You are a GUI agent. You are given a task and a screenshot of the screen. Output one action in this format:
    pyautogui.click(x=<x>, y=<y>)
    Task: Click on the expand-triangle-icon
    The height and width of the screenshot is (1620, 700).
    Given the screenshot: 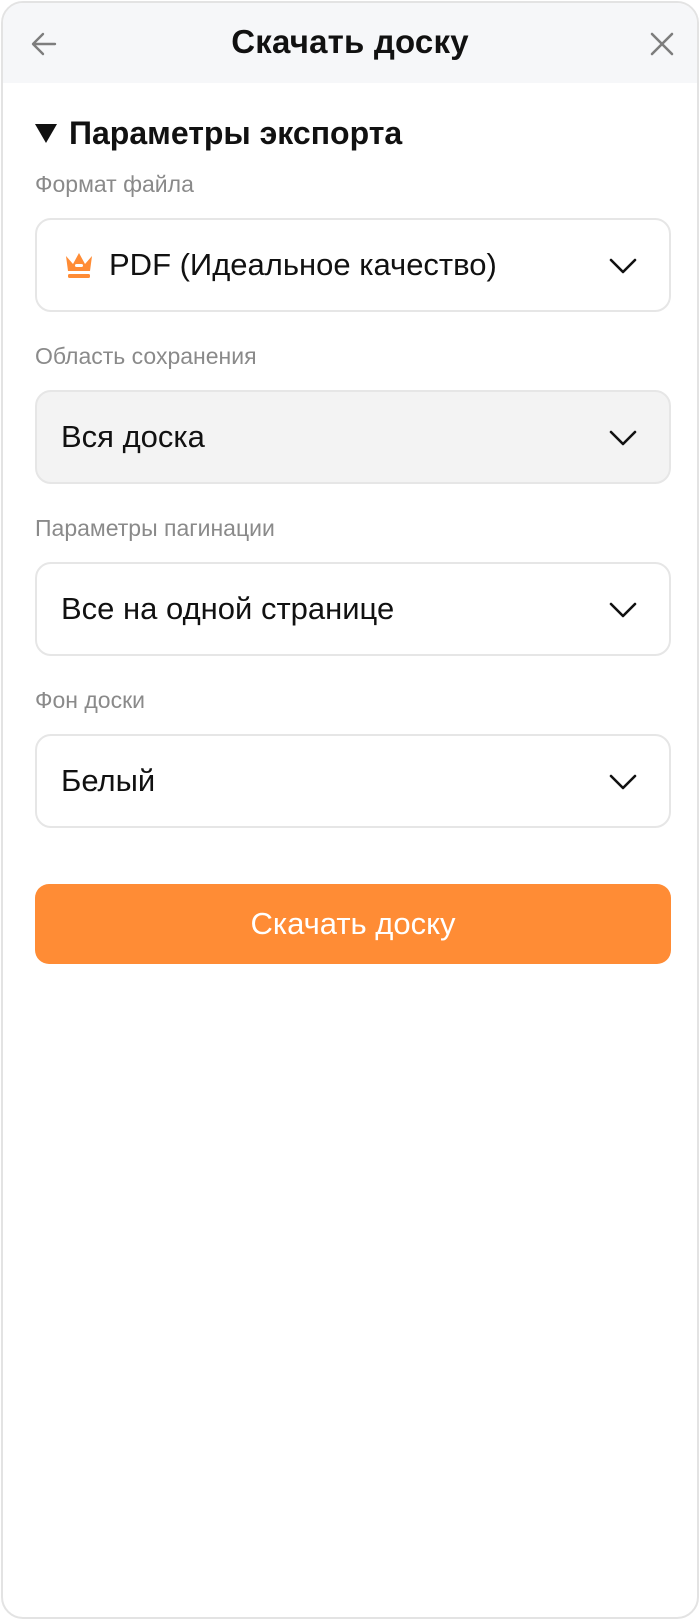 What is the action you would take?
    pyautogui.click(x=46, y=133)
    